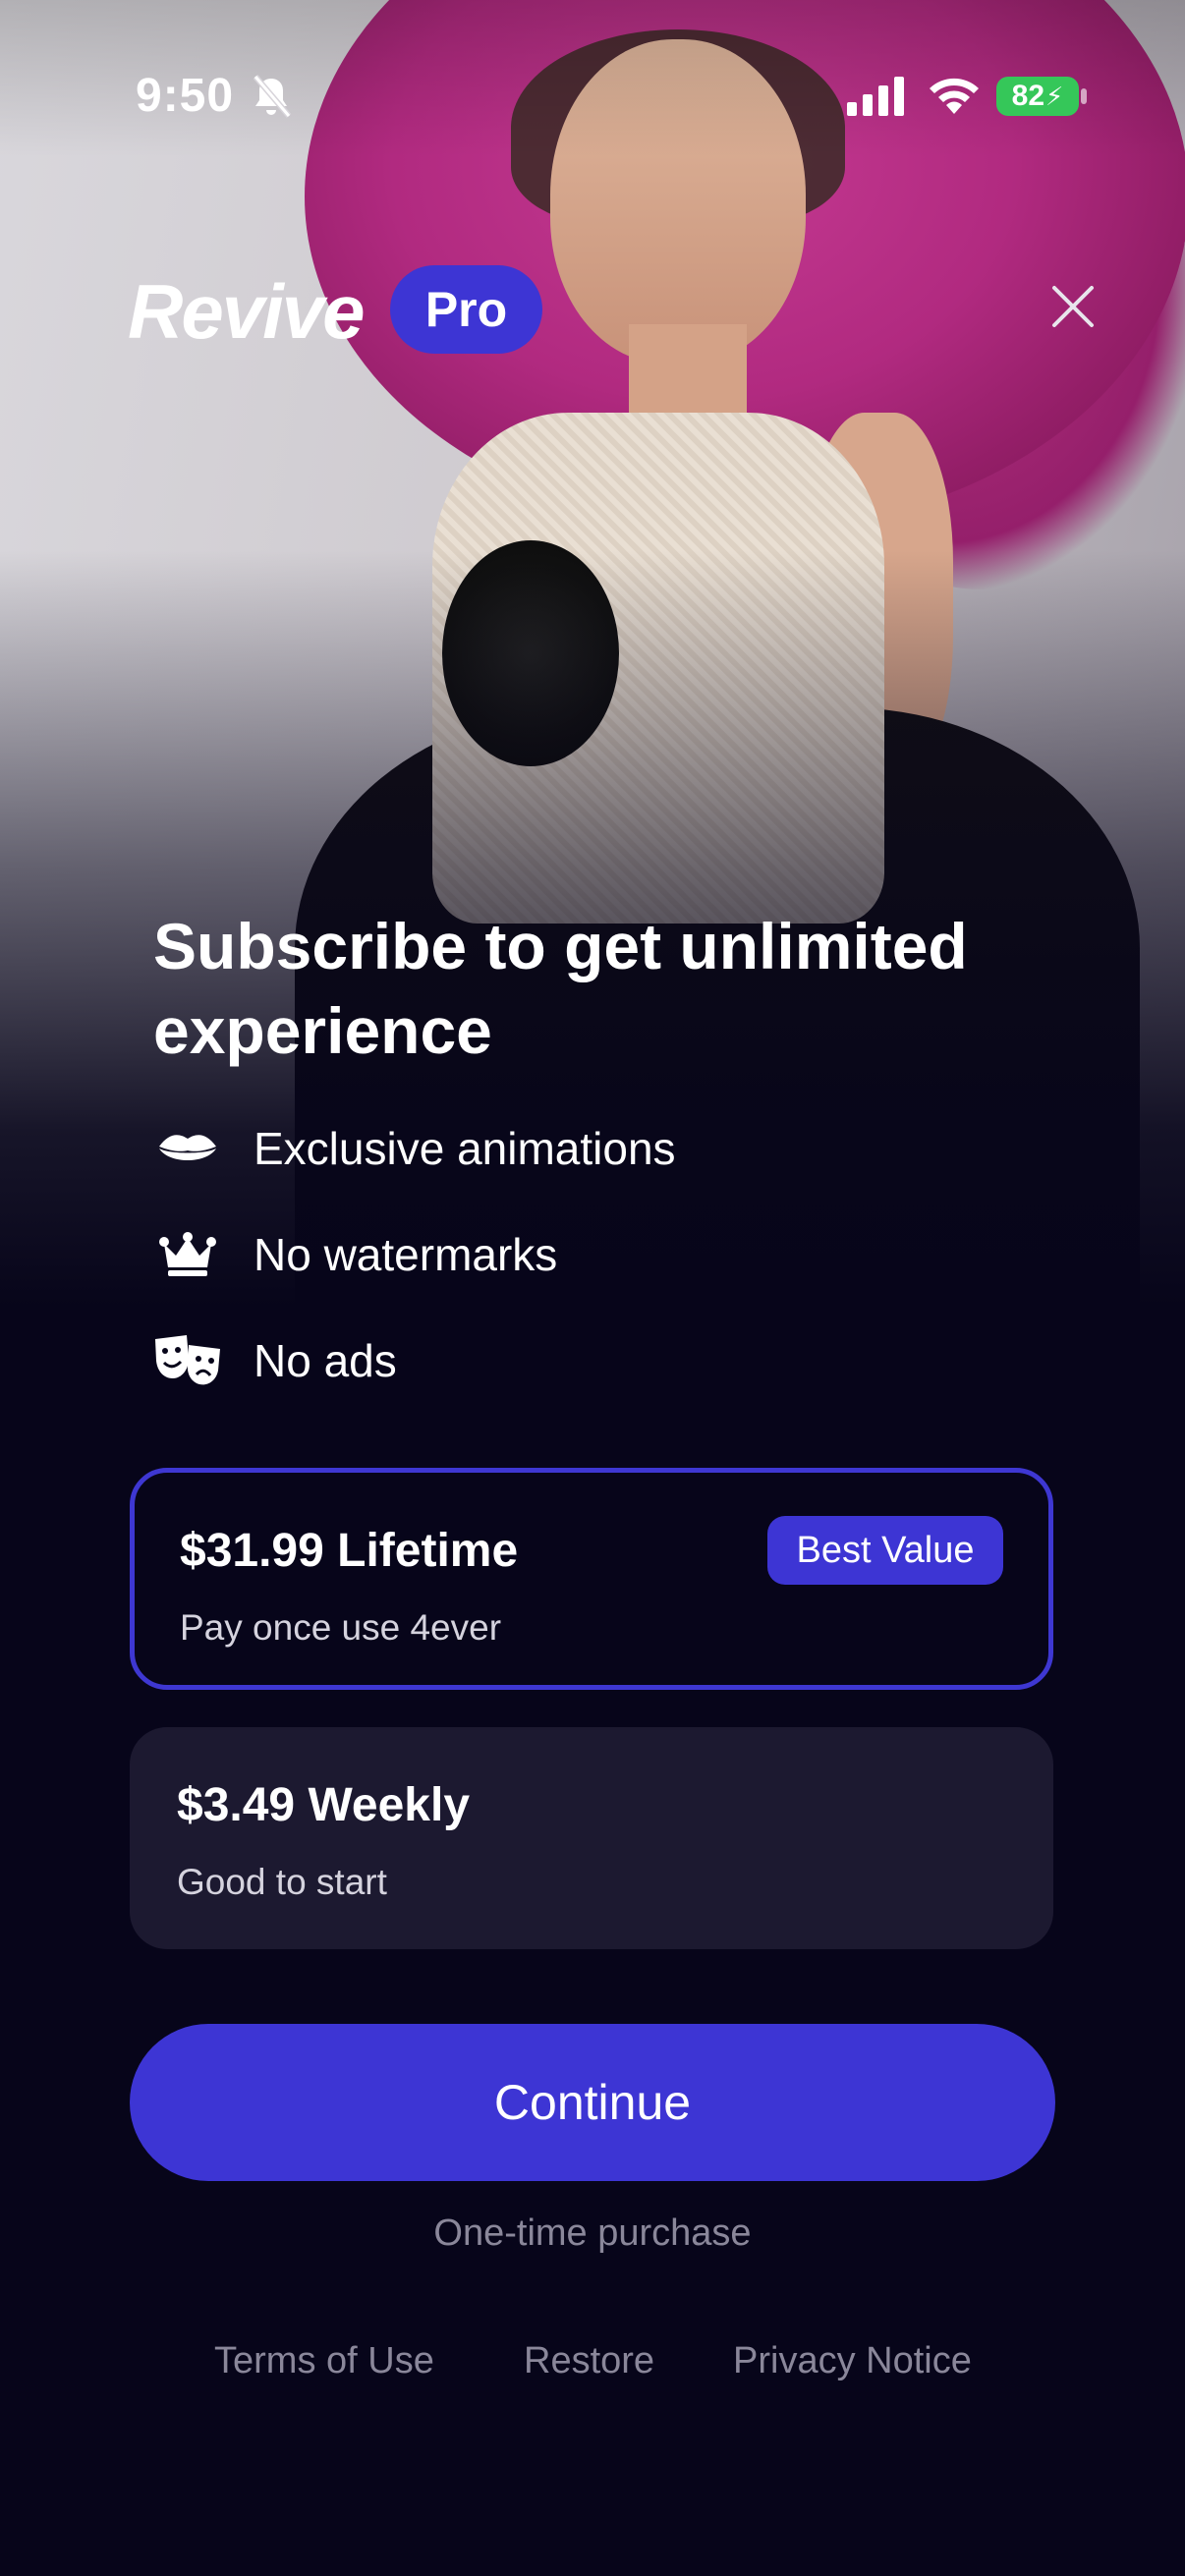 This screenshot has width=1185, height=2576. What do you see at coordinates (589, 2361) in the screenshot?
I see `restore-link: Restore` at bounding box center [589, 2361].